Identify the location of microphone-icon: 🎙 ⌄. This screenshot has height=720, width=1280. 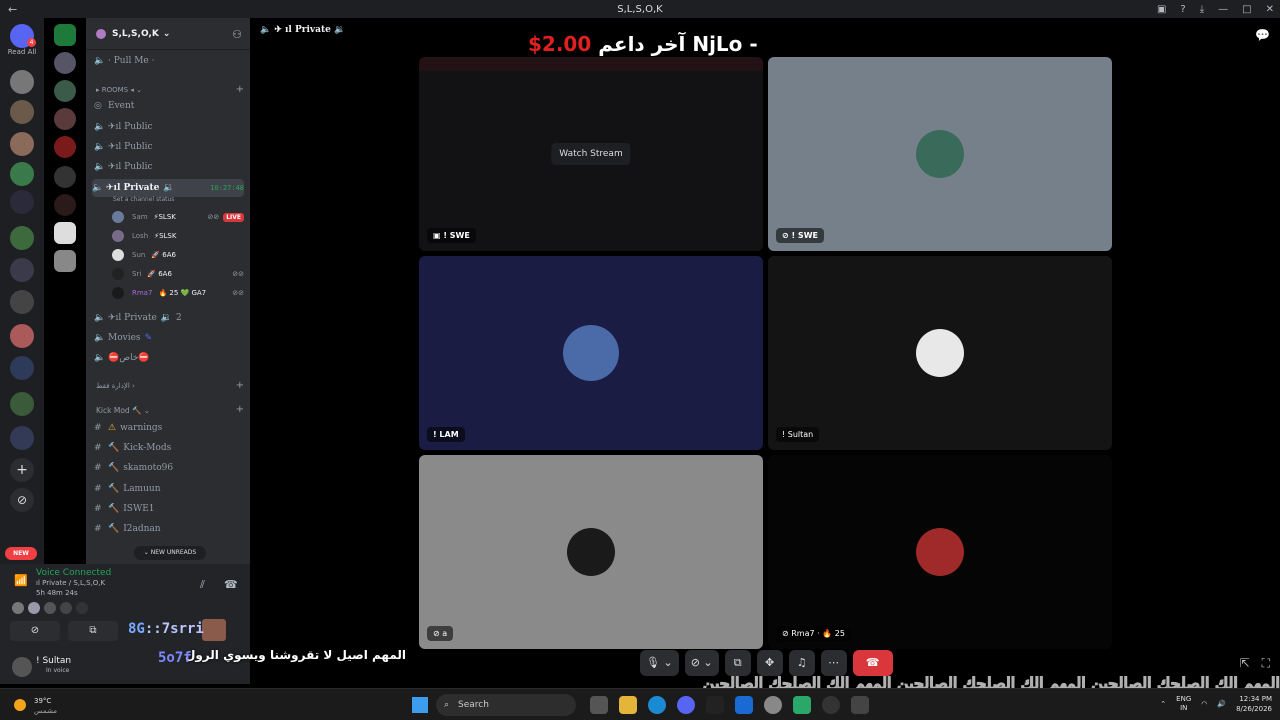
(659, 663).